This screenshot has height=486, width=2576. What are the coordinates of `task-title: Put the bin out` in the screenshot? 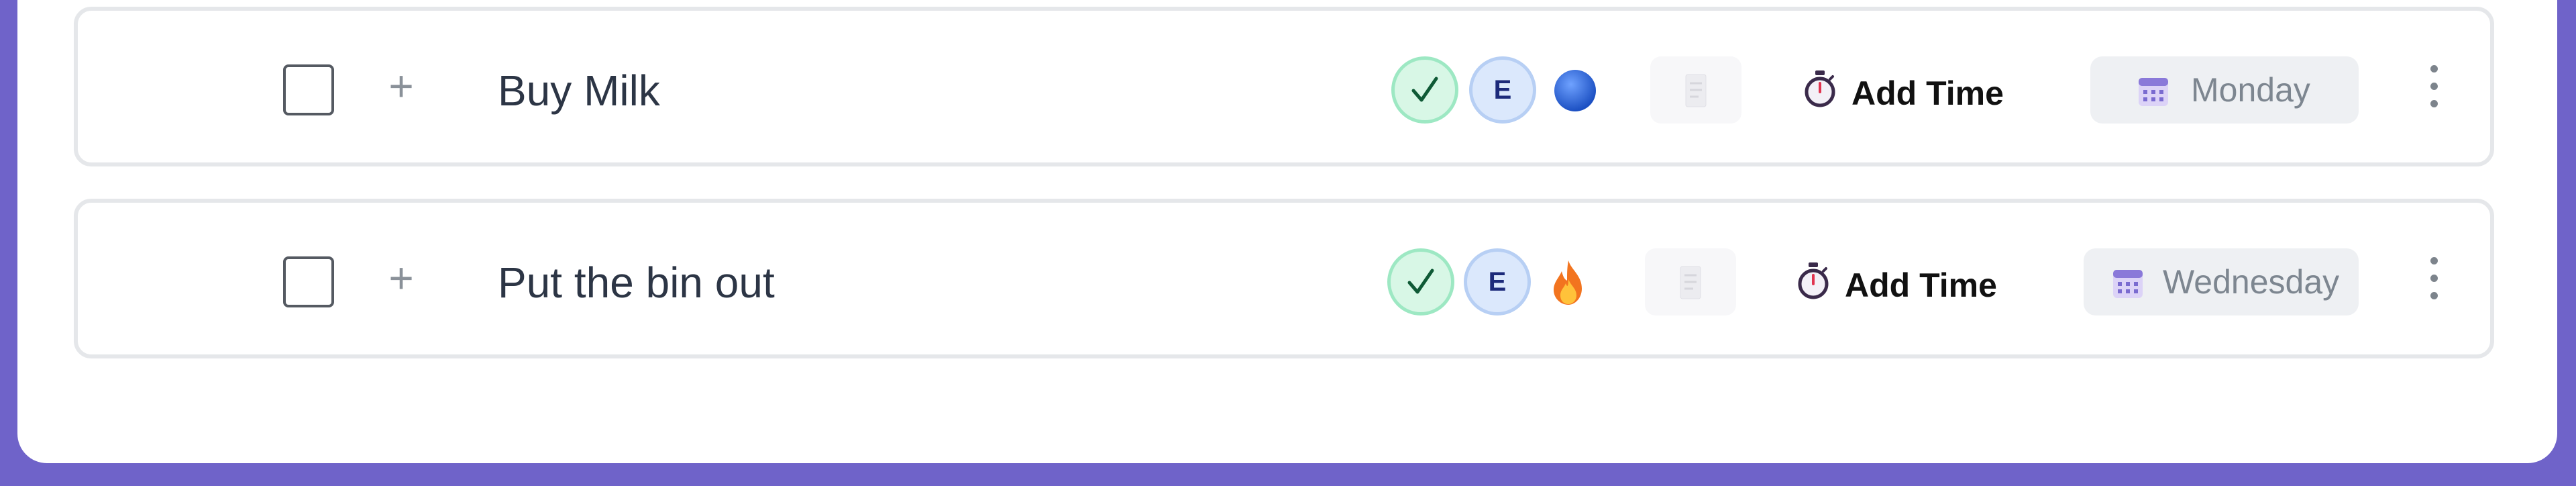 It's located at (636, 282).